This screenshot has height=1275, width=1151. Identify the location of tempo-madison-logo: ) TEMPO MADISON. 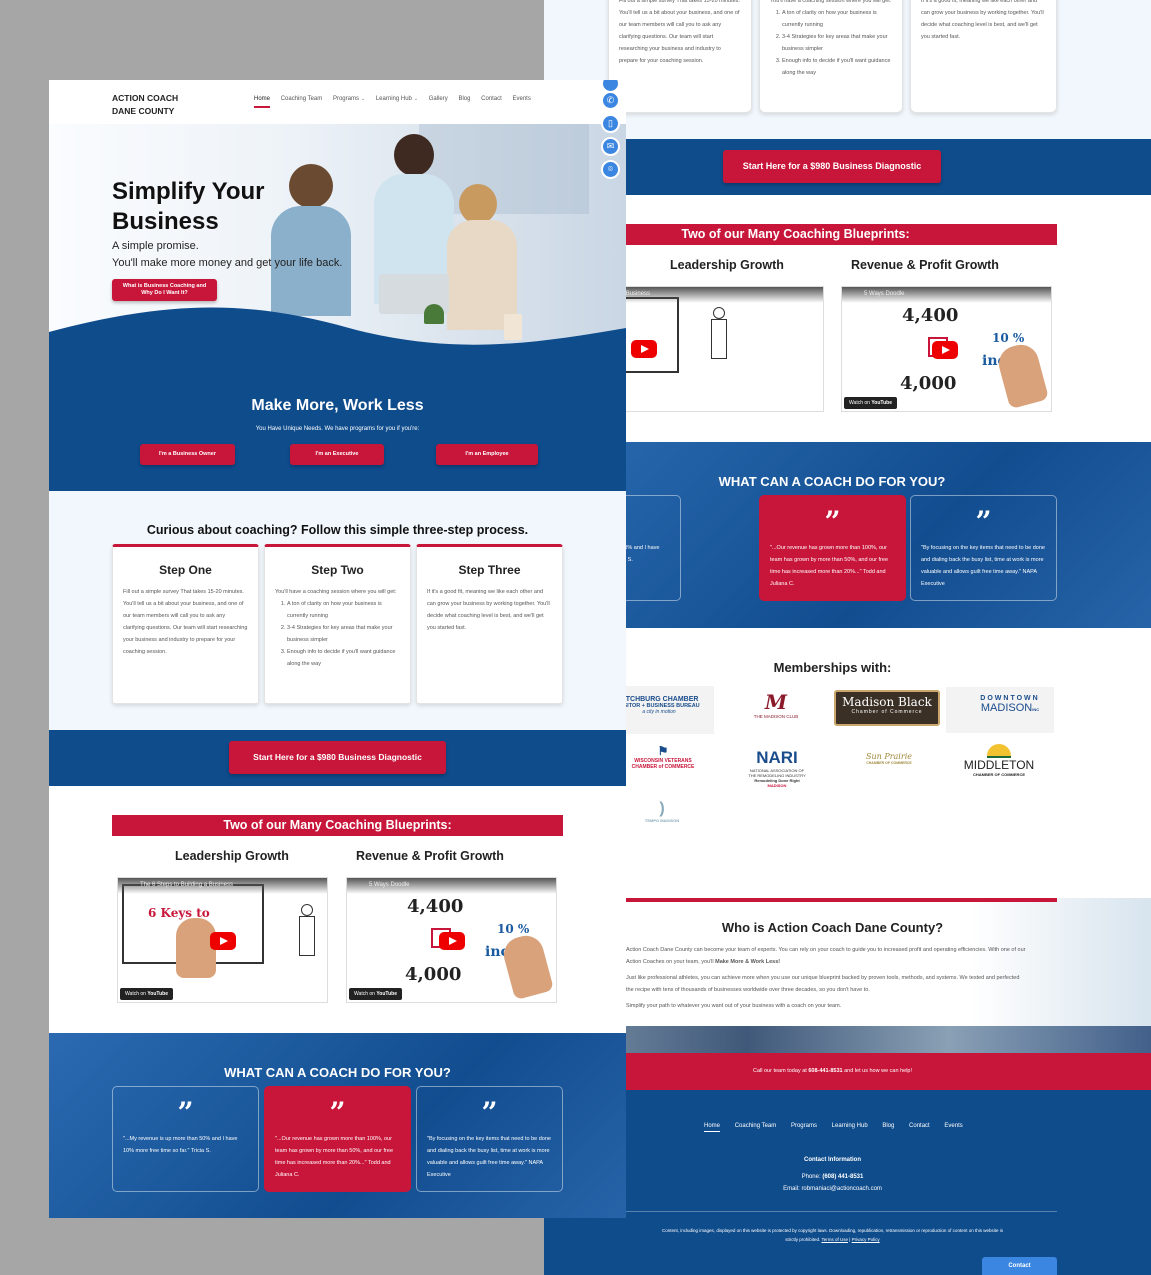
(662, 820).